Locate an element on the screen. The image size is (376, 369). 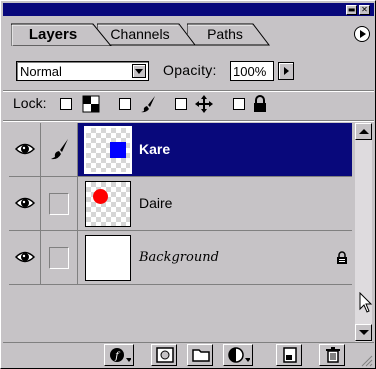
new-set-button is located at coordinates (200, 355).